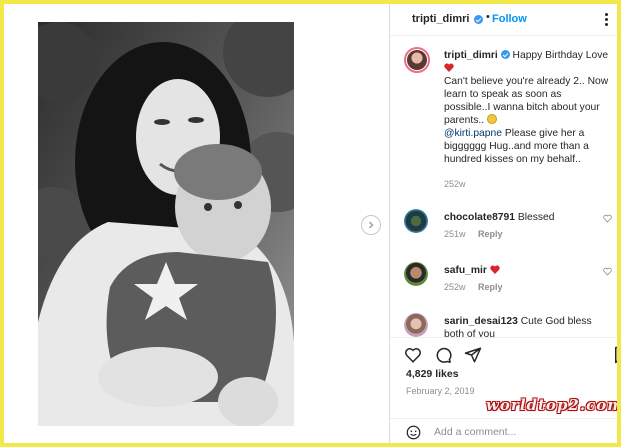 This screenshot has width=621, height=447. I want to click on post-date: February 2, 2019, so click(440, 391).